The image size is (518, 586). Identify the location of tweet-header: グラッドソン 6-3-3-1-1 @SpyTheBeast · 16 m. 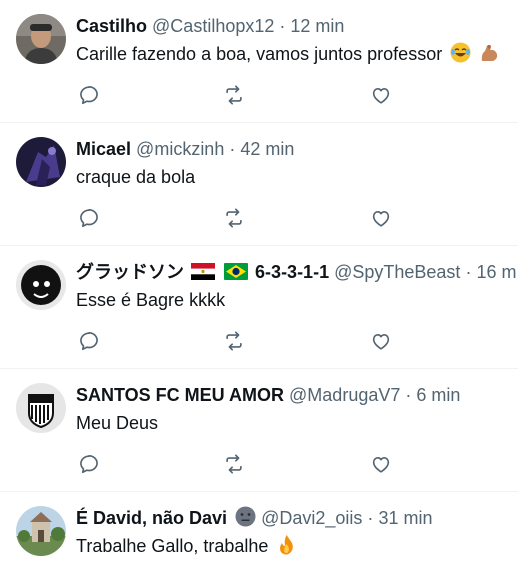
(297, 272).